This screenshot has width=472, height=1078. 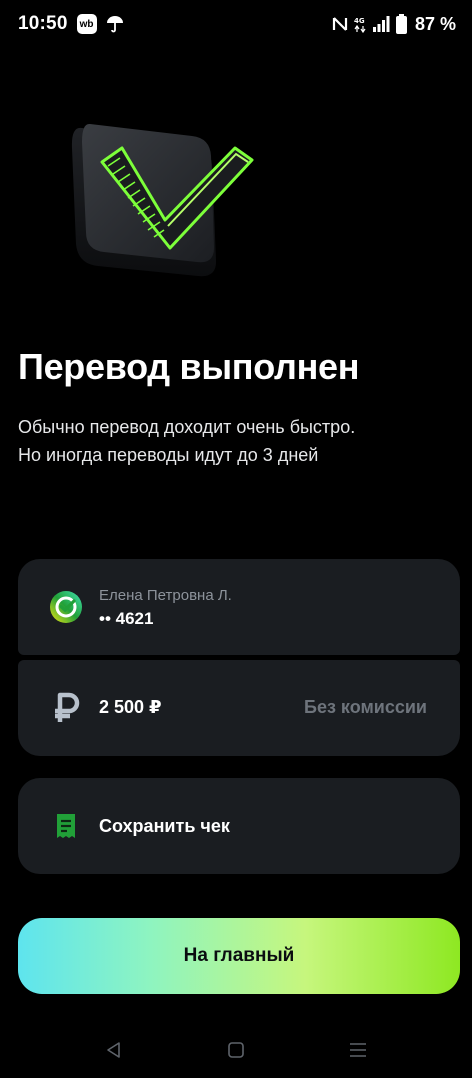 What do you see at coordinates (239, 826) in the screenshot?
I see `save-receipt-button: Сохранить чек` at bounding box center [239, 826].